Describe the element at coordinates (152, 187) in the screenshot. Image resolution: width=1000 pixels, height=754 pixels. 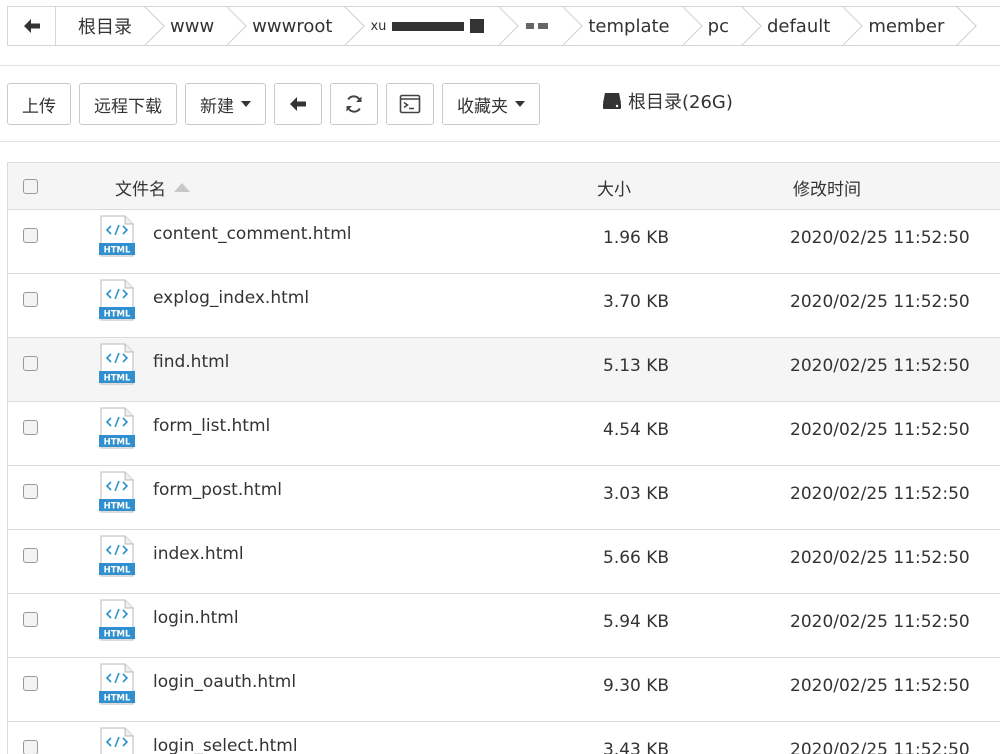
I see `column-header-name: 文件名` at that location.